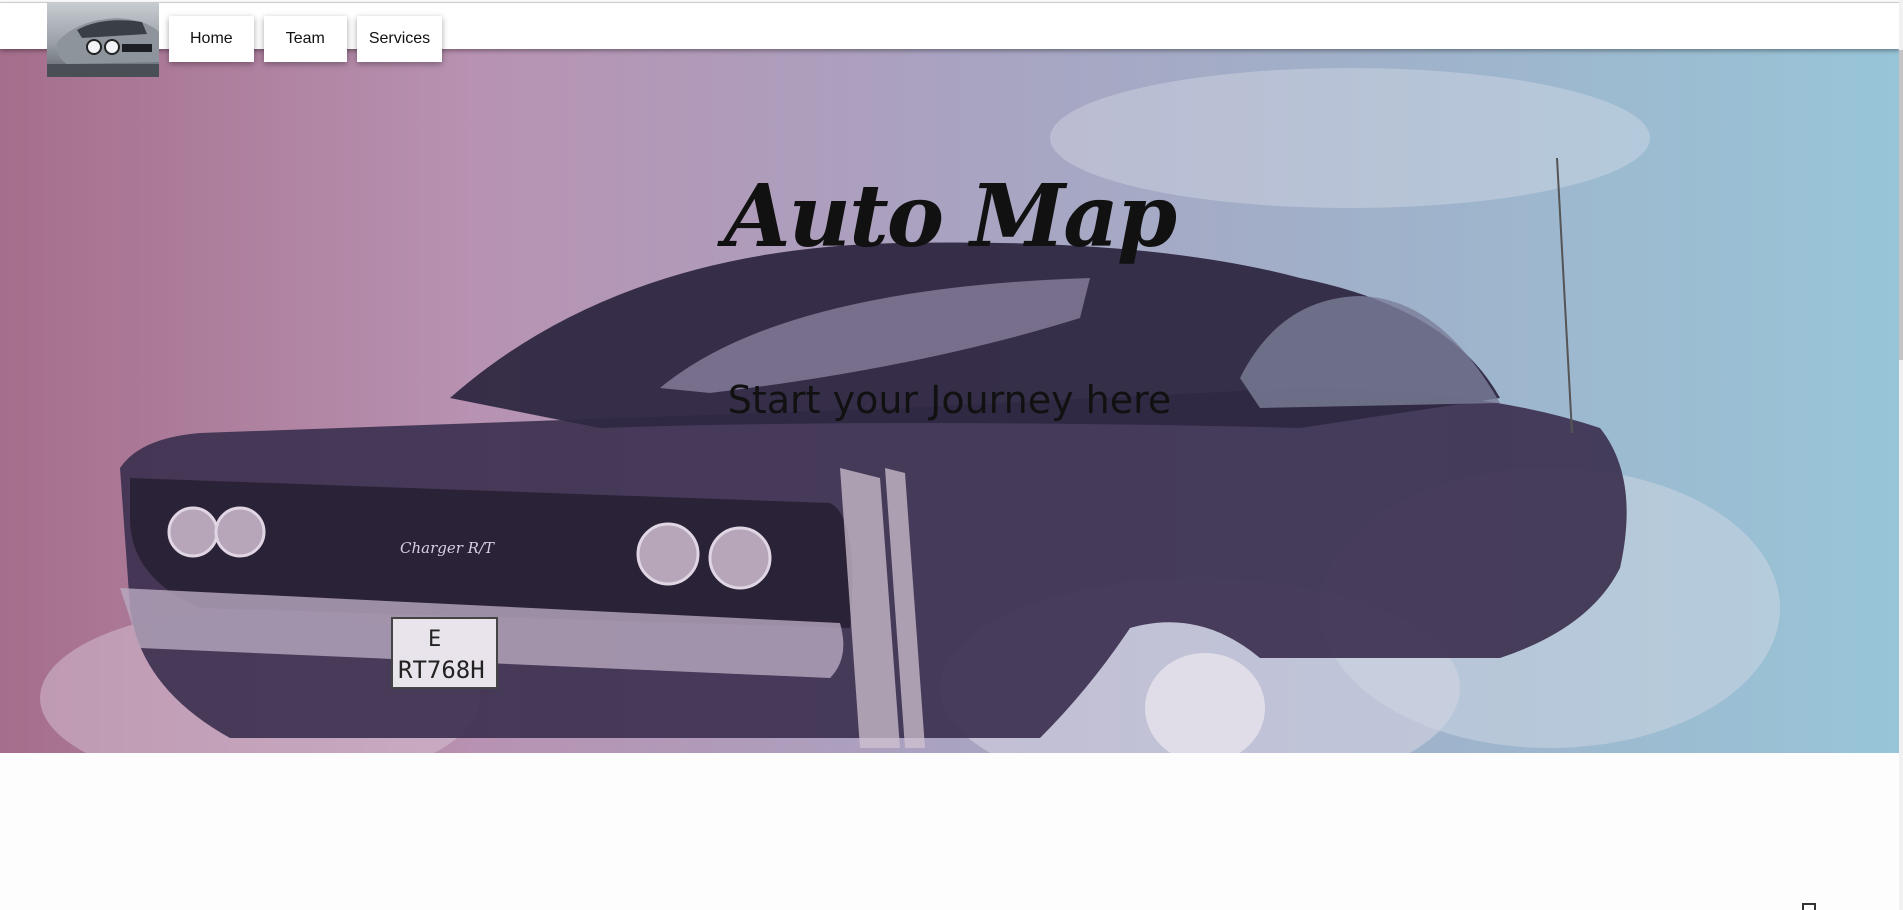 Image resolution: width=1903 pixels, height=910 pixels. I want to click on nav-team-button: Team, so click(305, 39).